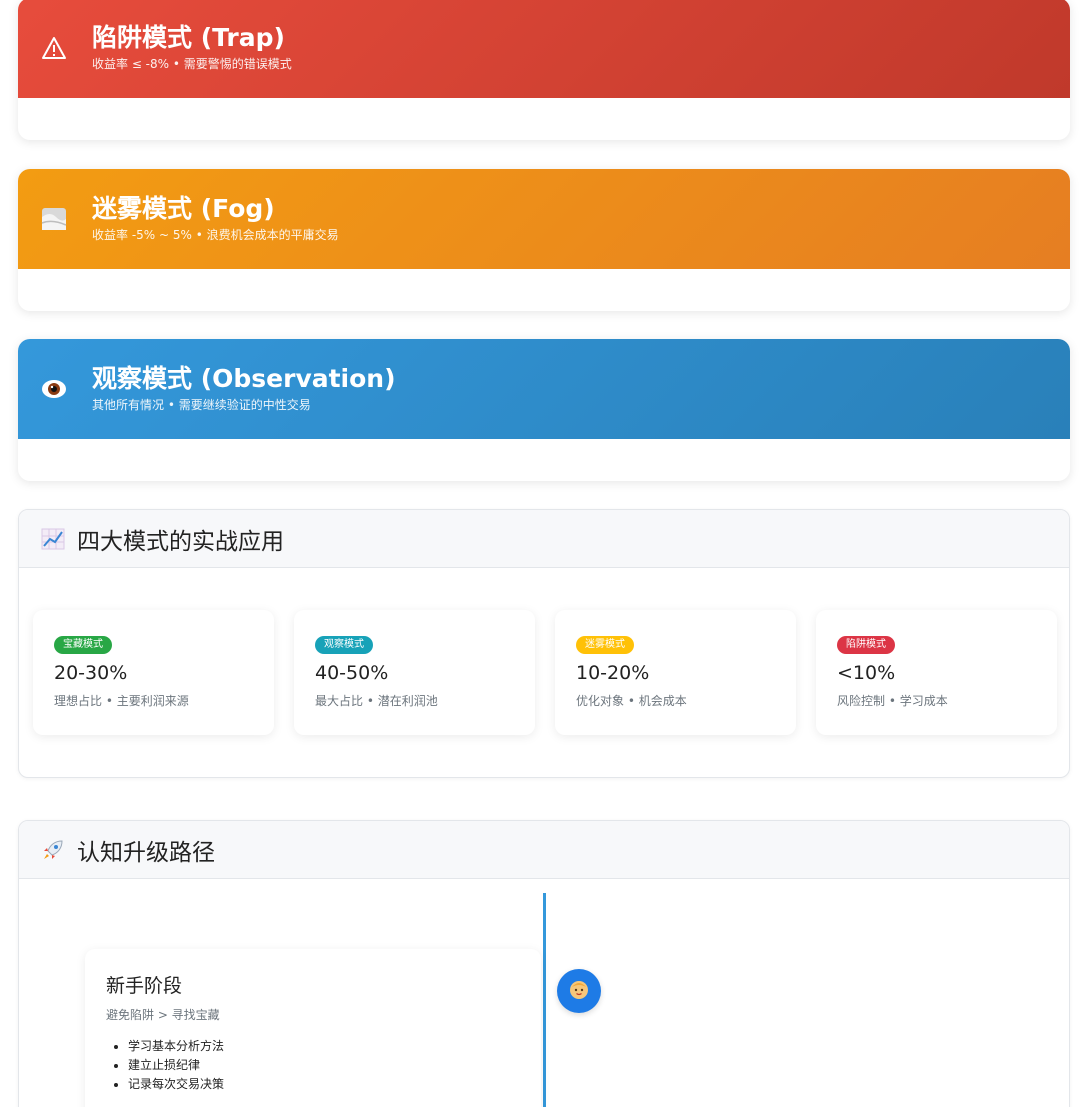  Describe the element at coordinates (866, 673) in the screenshot. I see `stat-value: <10%` at that location.